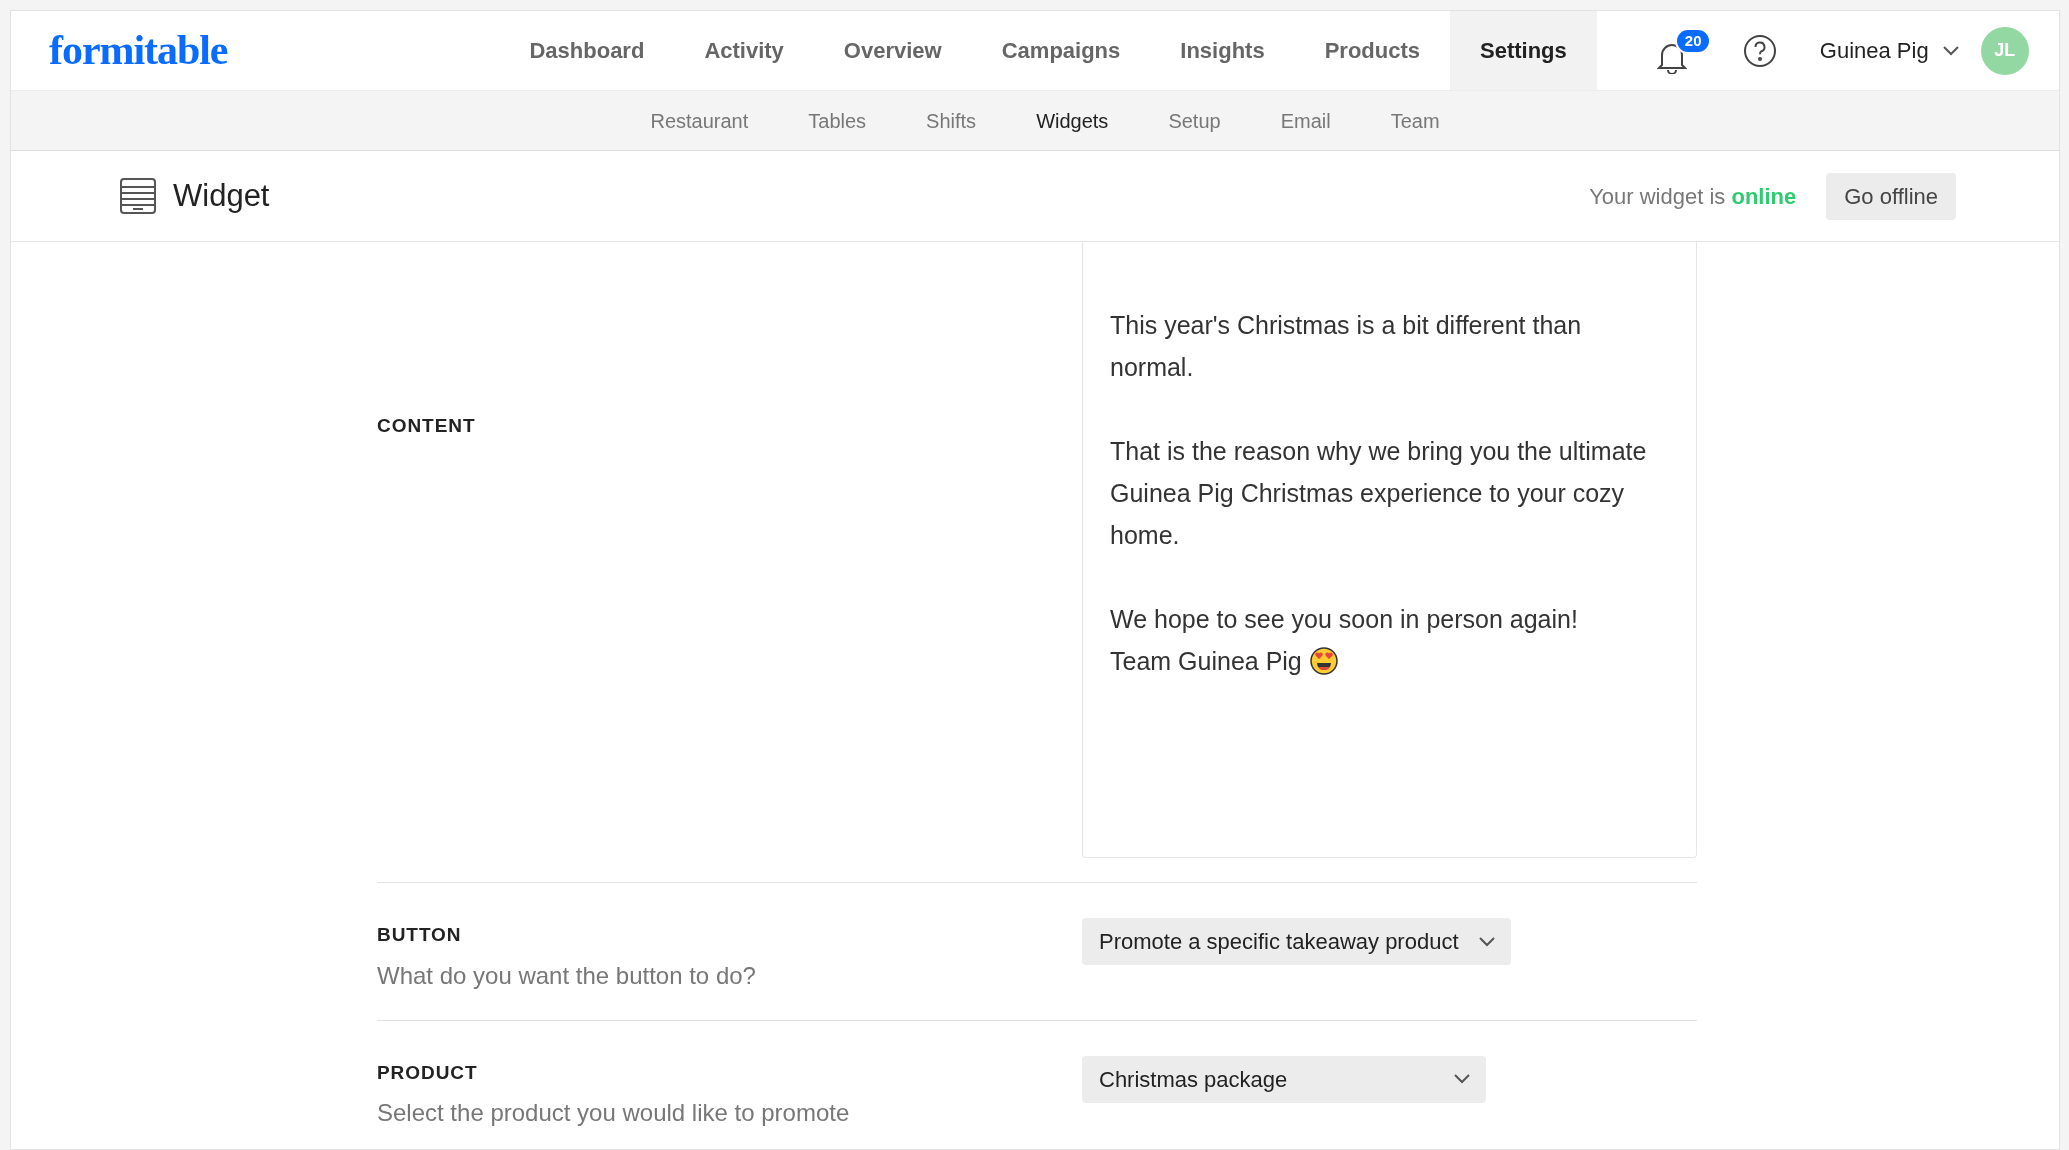  What do you see at coordinates (892, 50) in the screenshot?
I see `nav-tab: Overview` at bounding box center [892, 50].